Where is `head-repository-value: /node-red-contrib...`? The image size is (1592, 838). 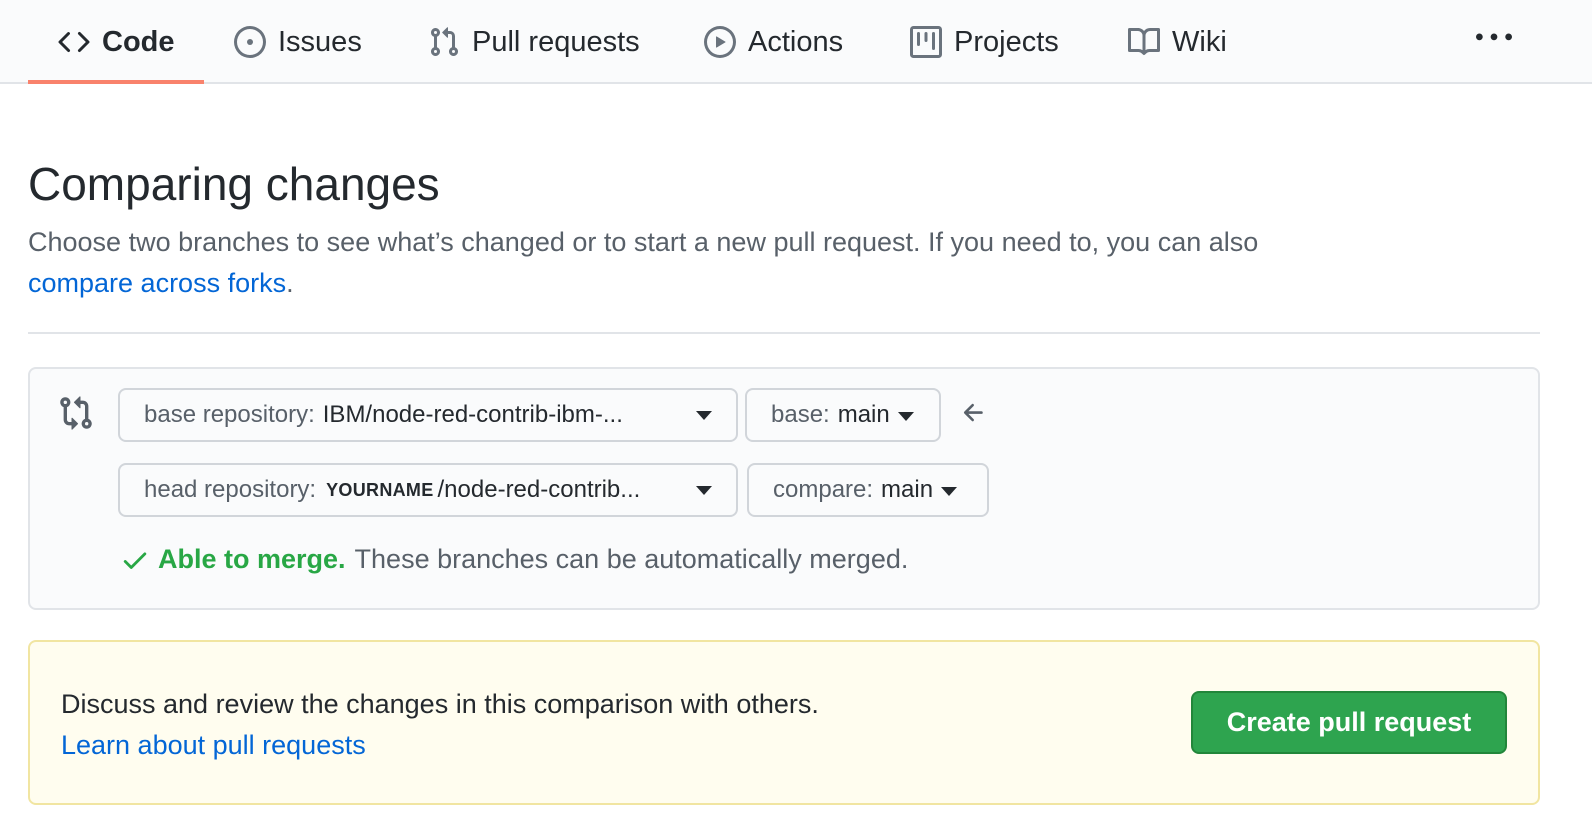
head-repository-value: /node-red-contrib... is located at coordinates (539, 489).